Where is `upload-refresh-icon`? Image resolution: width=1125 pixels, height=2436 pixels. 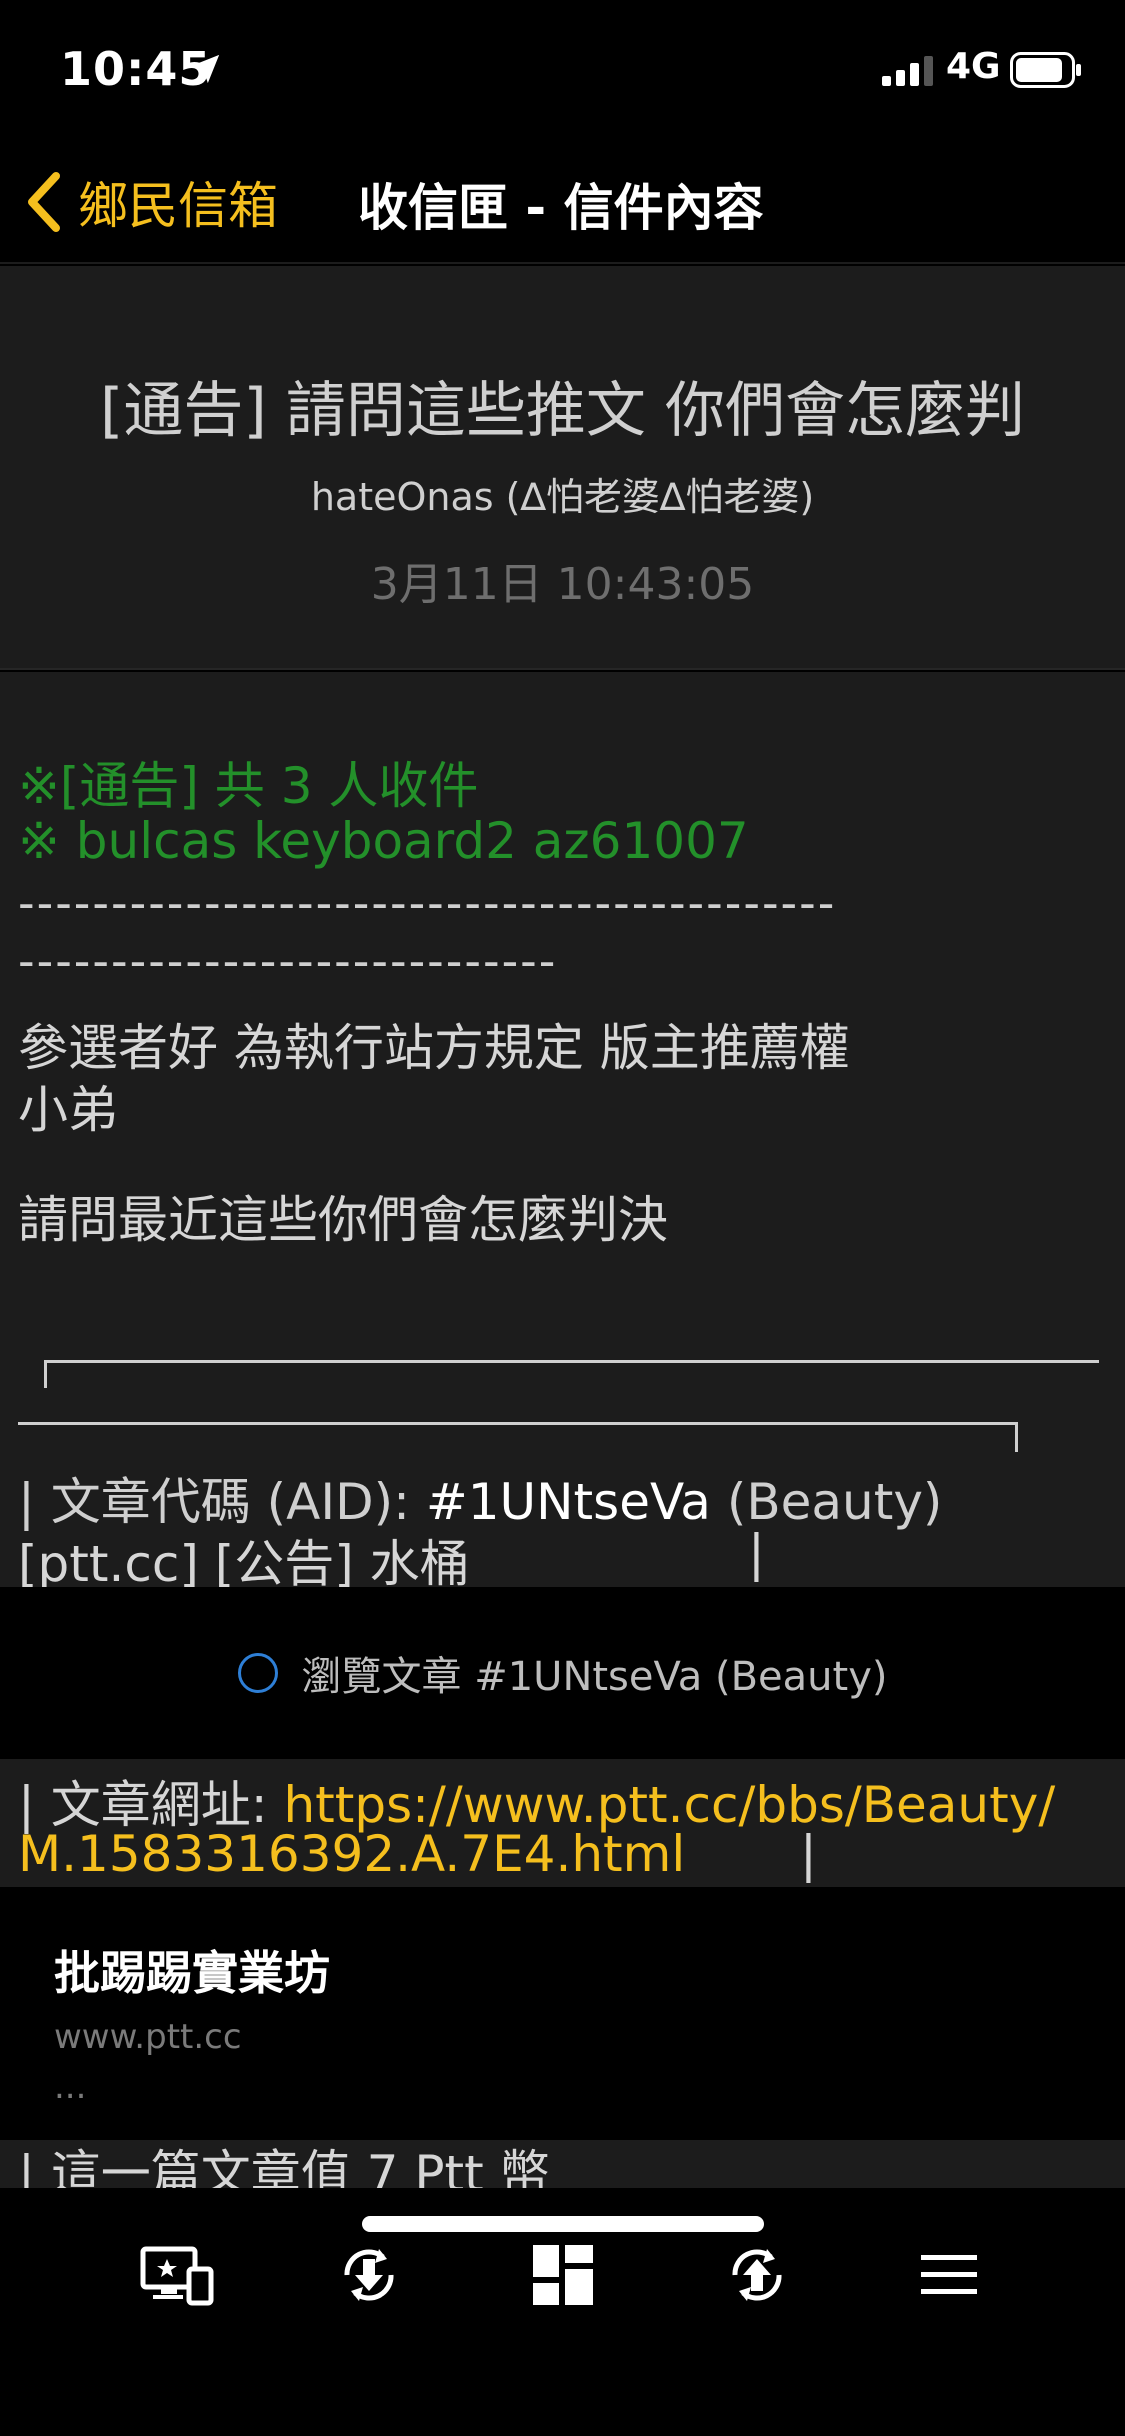 upload-refresh-icon is located at coordinates (757, 2275).